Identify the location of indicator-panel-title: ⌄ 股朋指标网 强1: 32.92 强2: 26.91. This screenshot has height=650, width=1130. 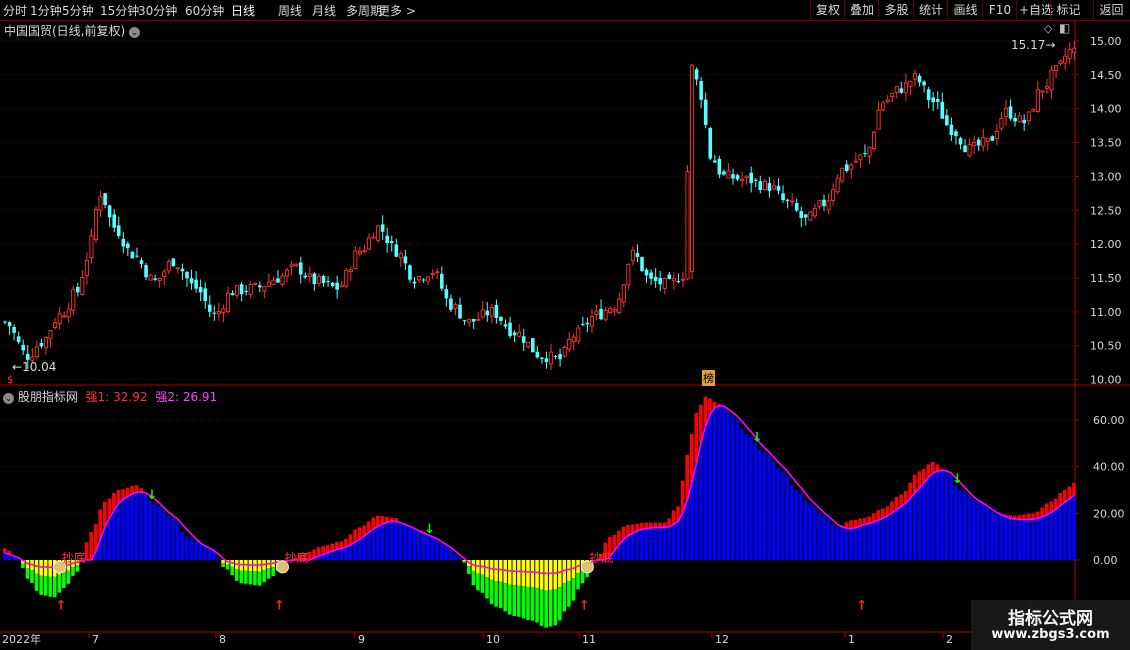
(110, 396).